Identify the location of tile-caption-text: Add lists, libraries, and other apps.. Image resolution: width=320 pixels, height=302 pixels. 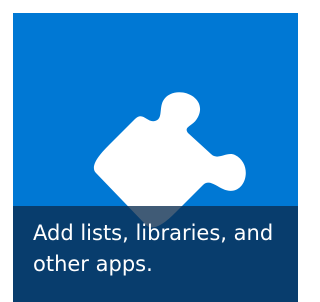
(153, 248).